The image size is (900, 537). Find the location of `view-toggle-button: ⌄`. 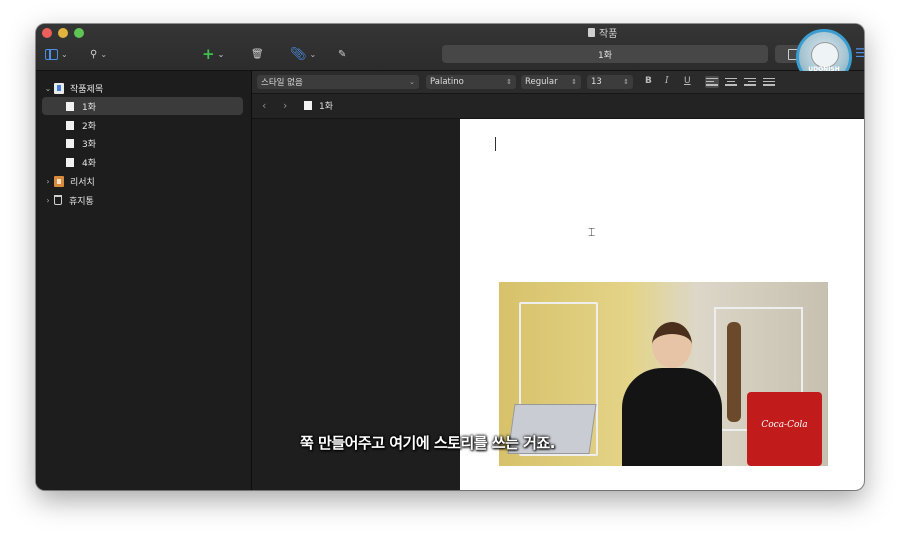

view-toggle-button: ⌄ is located at coordinates (56, 54).